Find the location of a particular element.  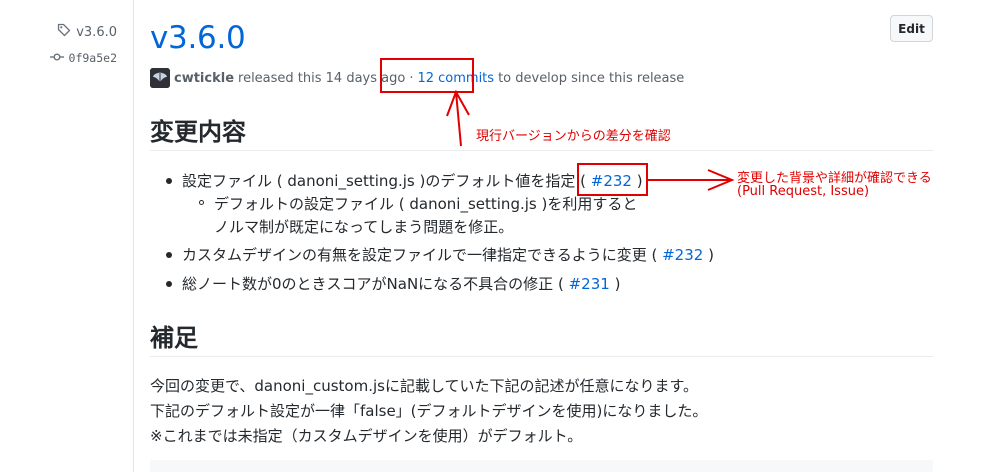

commit-link: 0f9a5e2 is located at coordinates (83, 58).